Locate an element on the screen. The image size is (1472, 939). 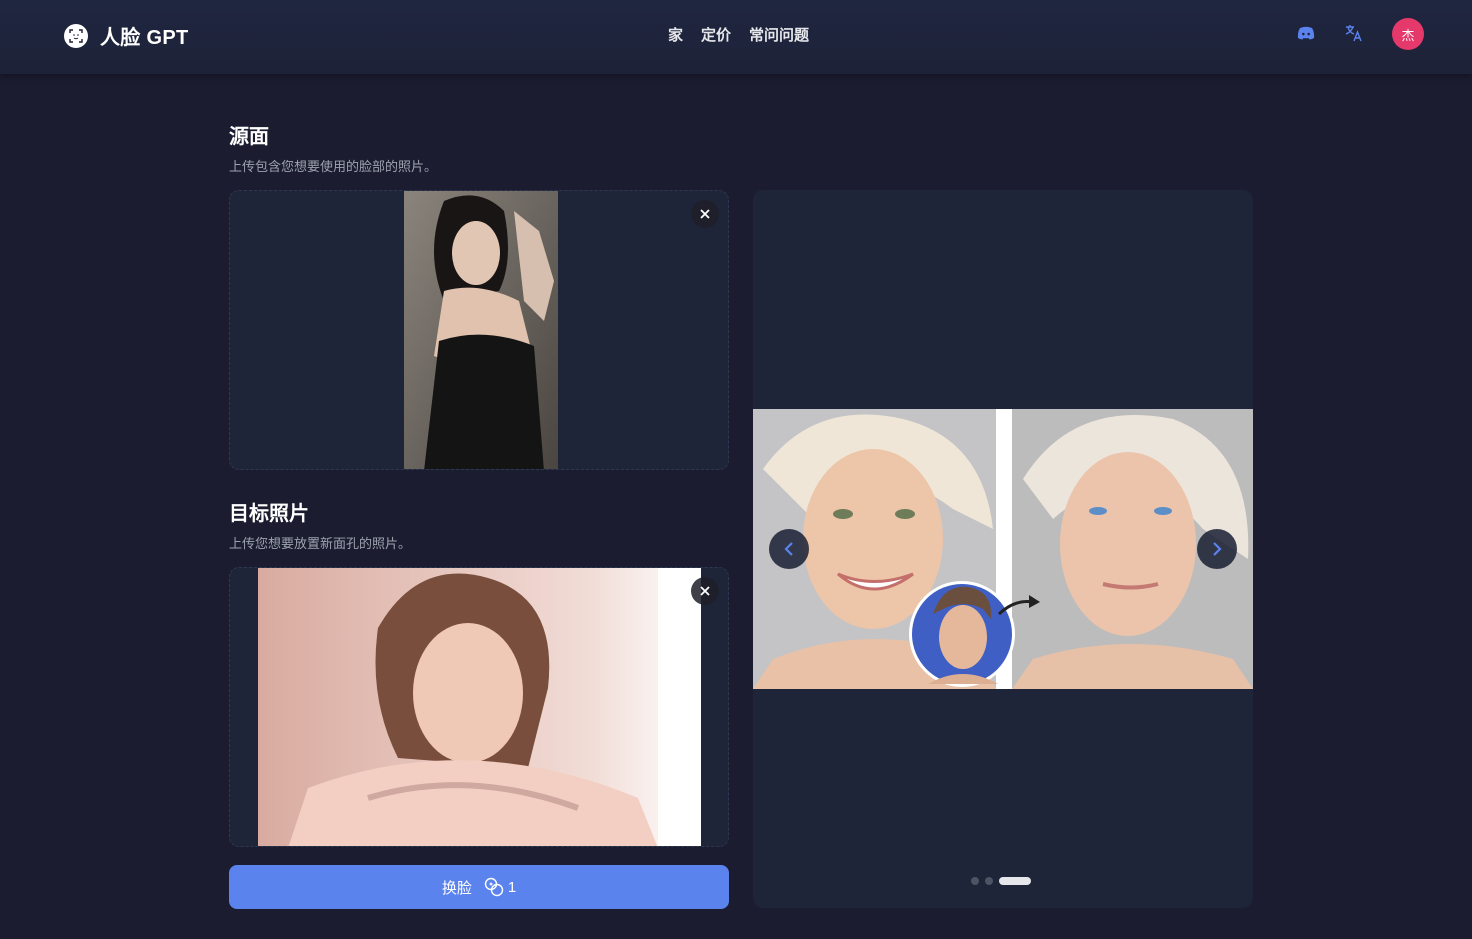
carousel-indicators is located at coordinates (1001, 881).